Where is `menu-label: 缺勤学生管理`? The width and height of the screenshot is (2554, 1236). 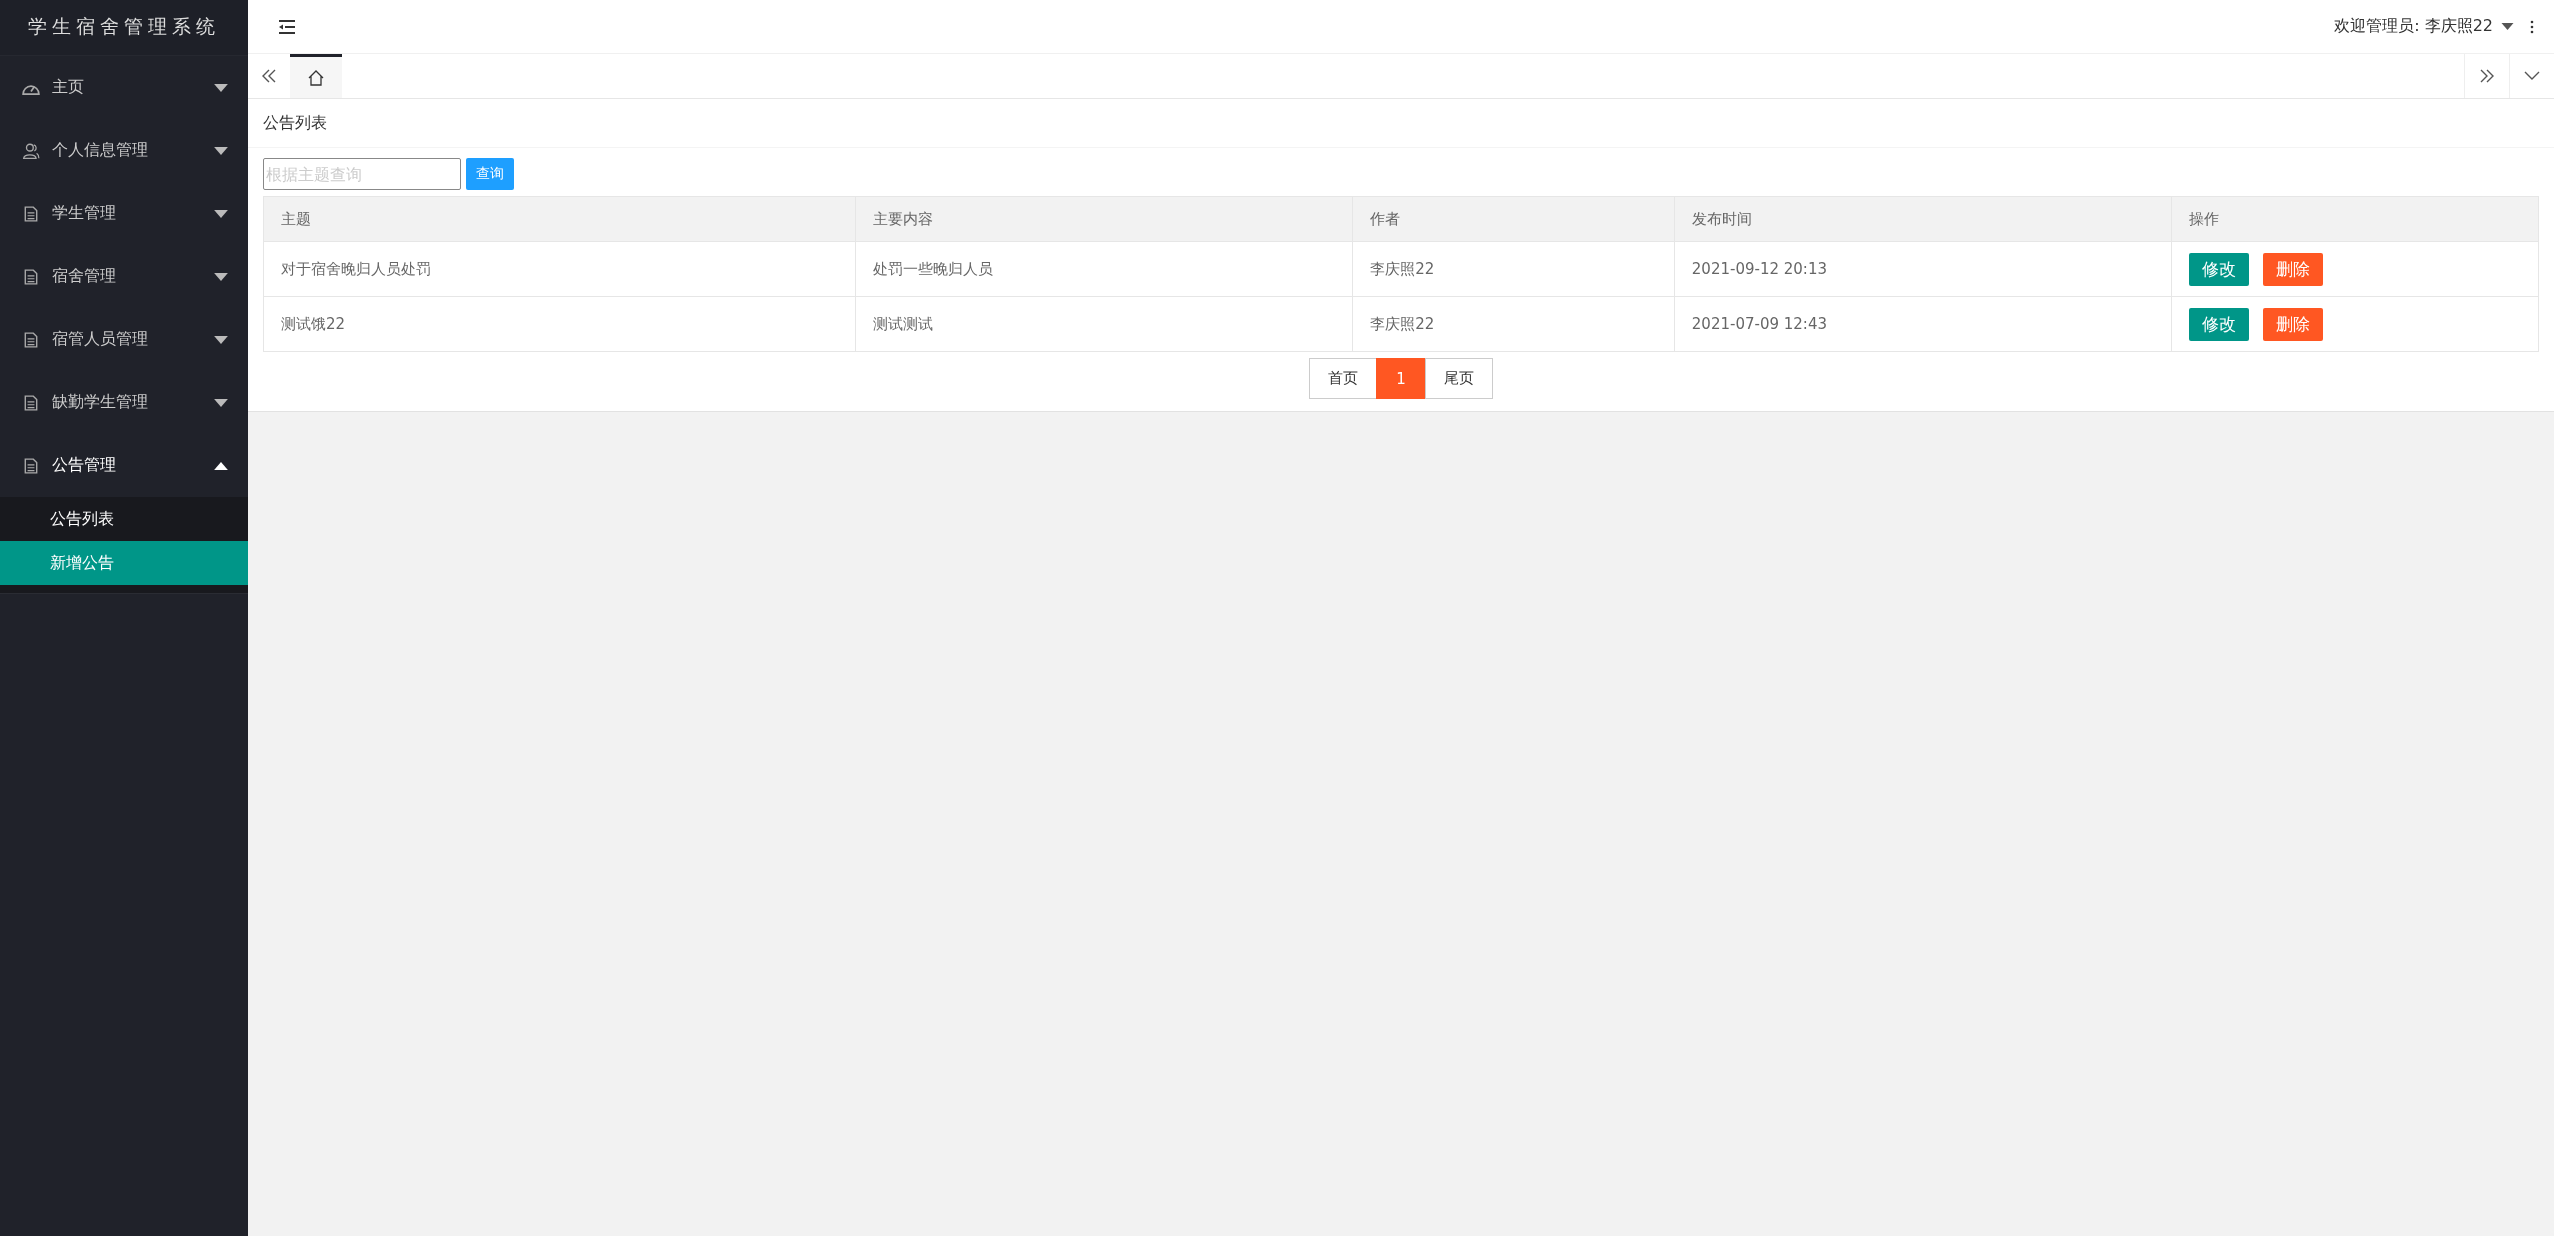 menu-label: 缺勤学生管理 is located at coordinates (100, 402).